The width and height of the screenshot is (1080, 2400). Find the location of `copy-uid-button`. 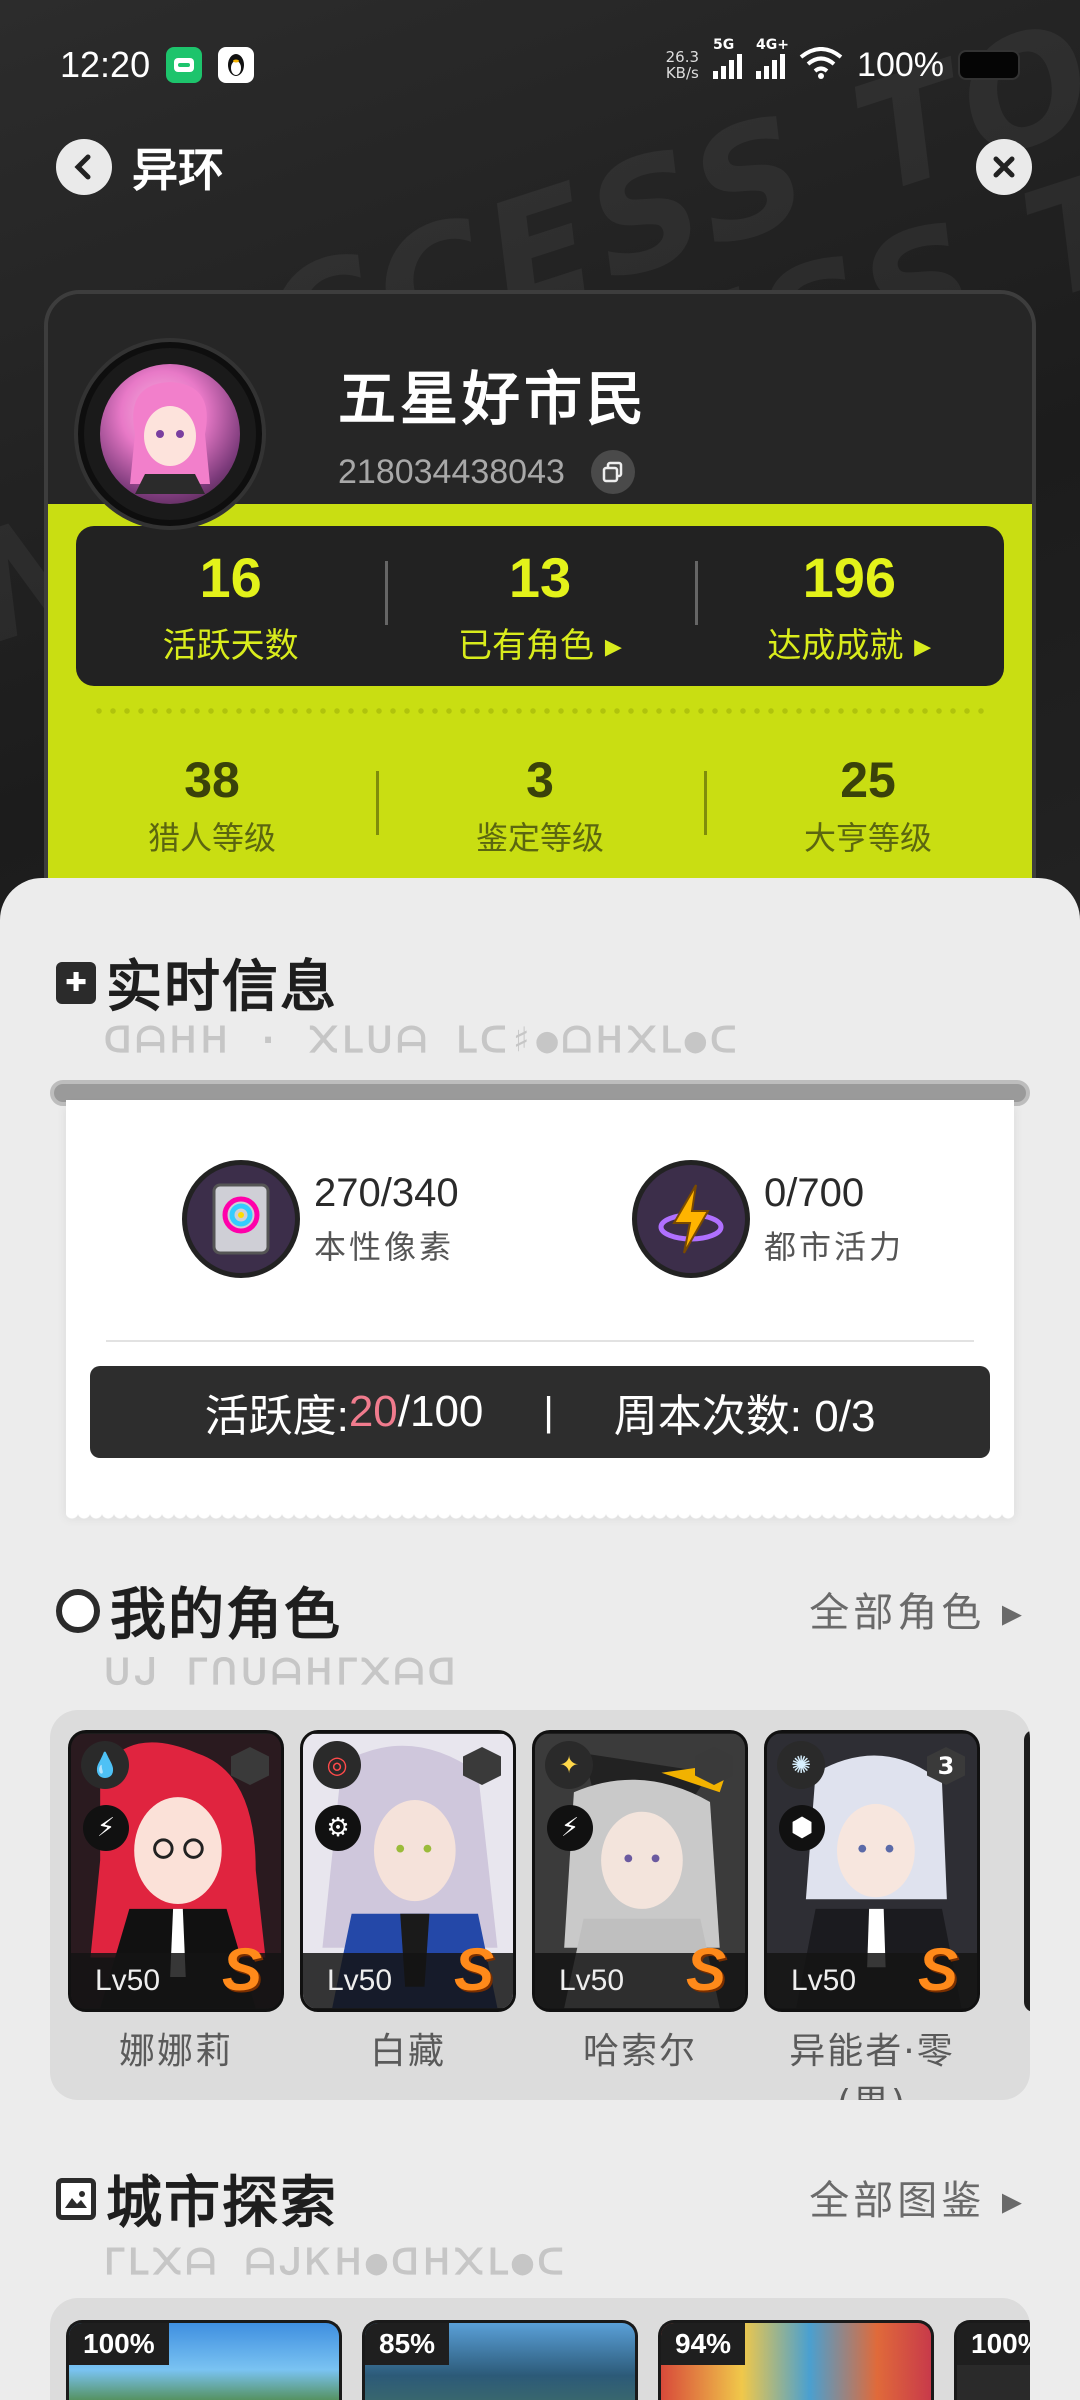

copy-uid-button is located at coordinates (612, 472).